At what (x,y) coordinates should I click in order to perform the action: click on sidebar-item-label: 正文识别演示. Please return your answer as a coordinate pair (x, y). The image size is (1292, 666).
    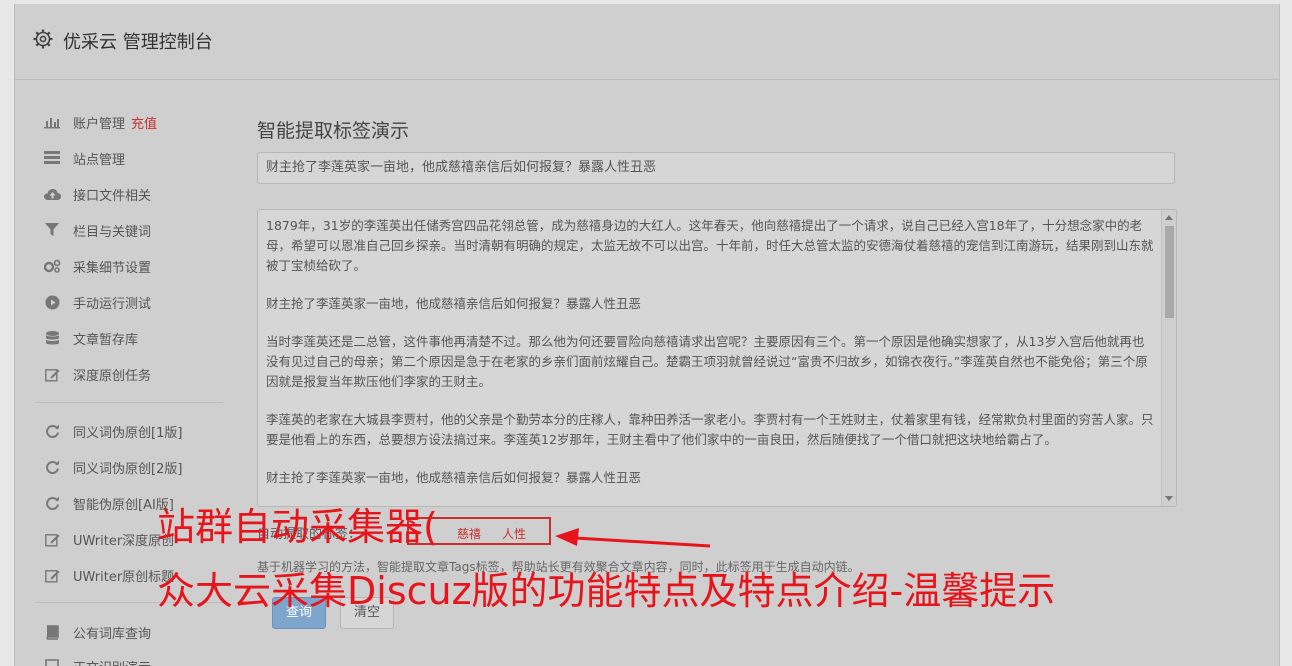
    Looking at the image, I should click on (112, 661).